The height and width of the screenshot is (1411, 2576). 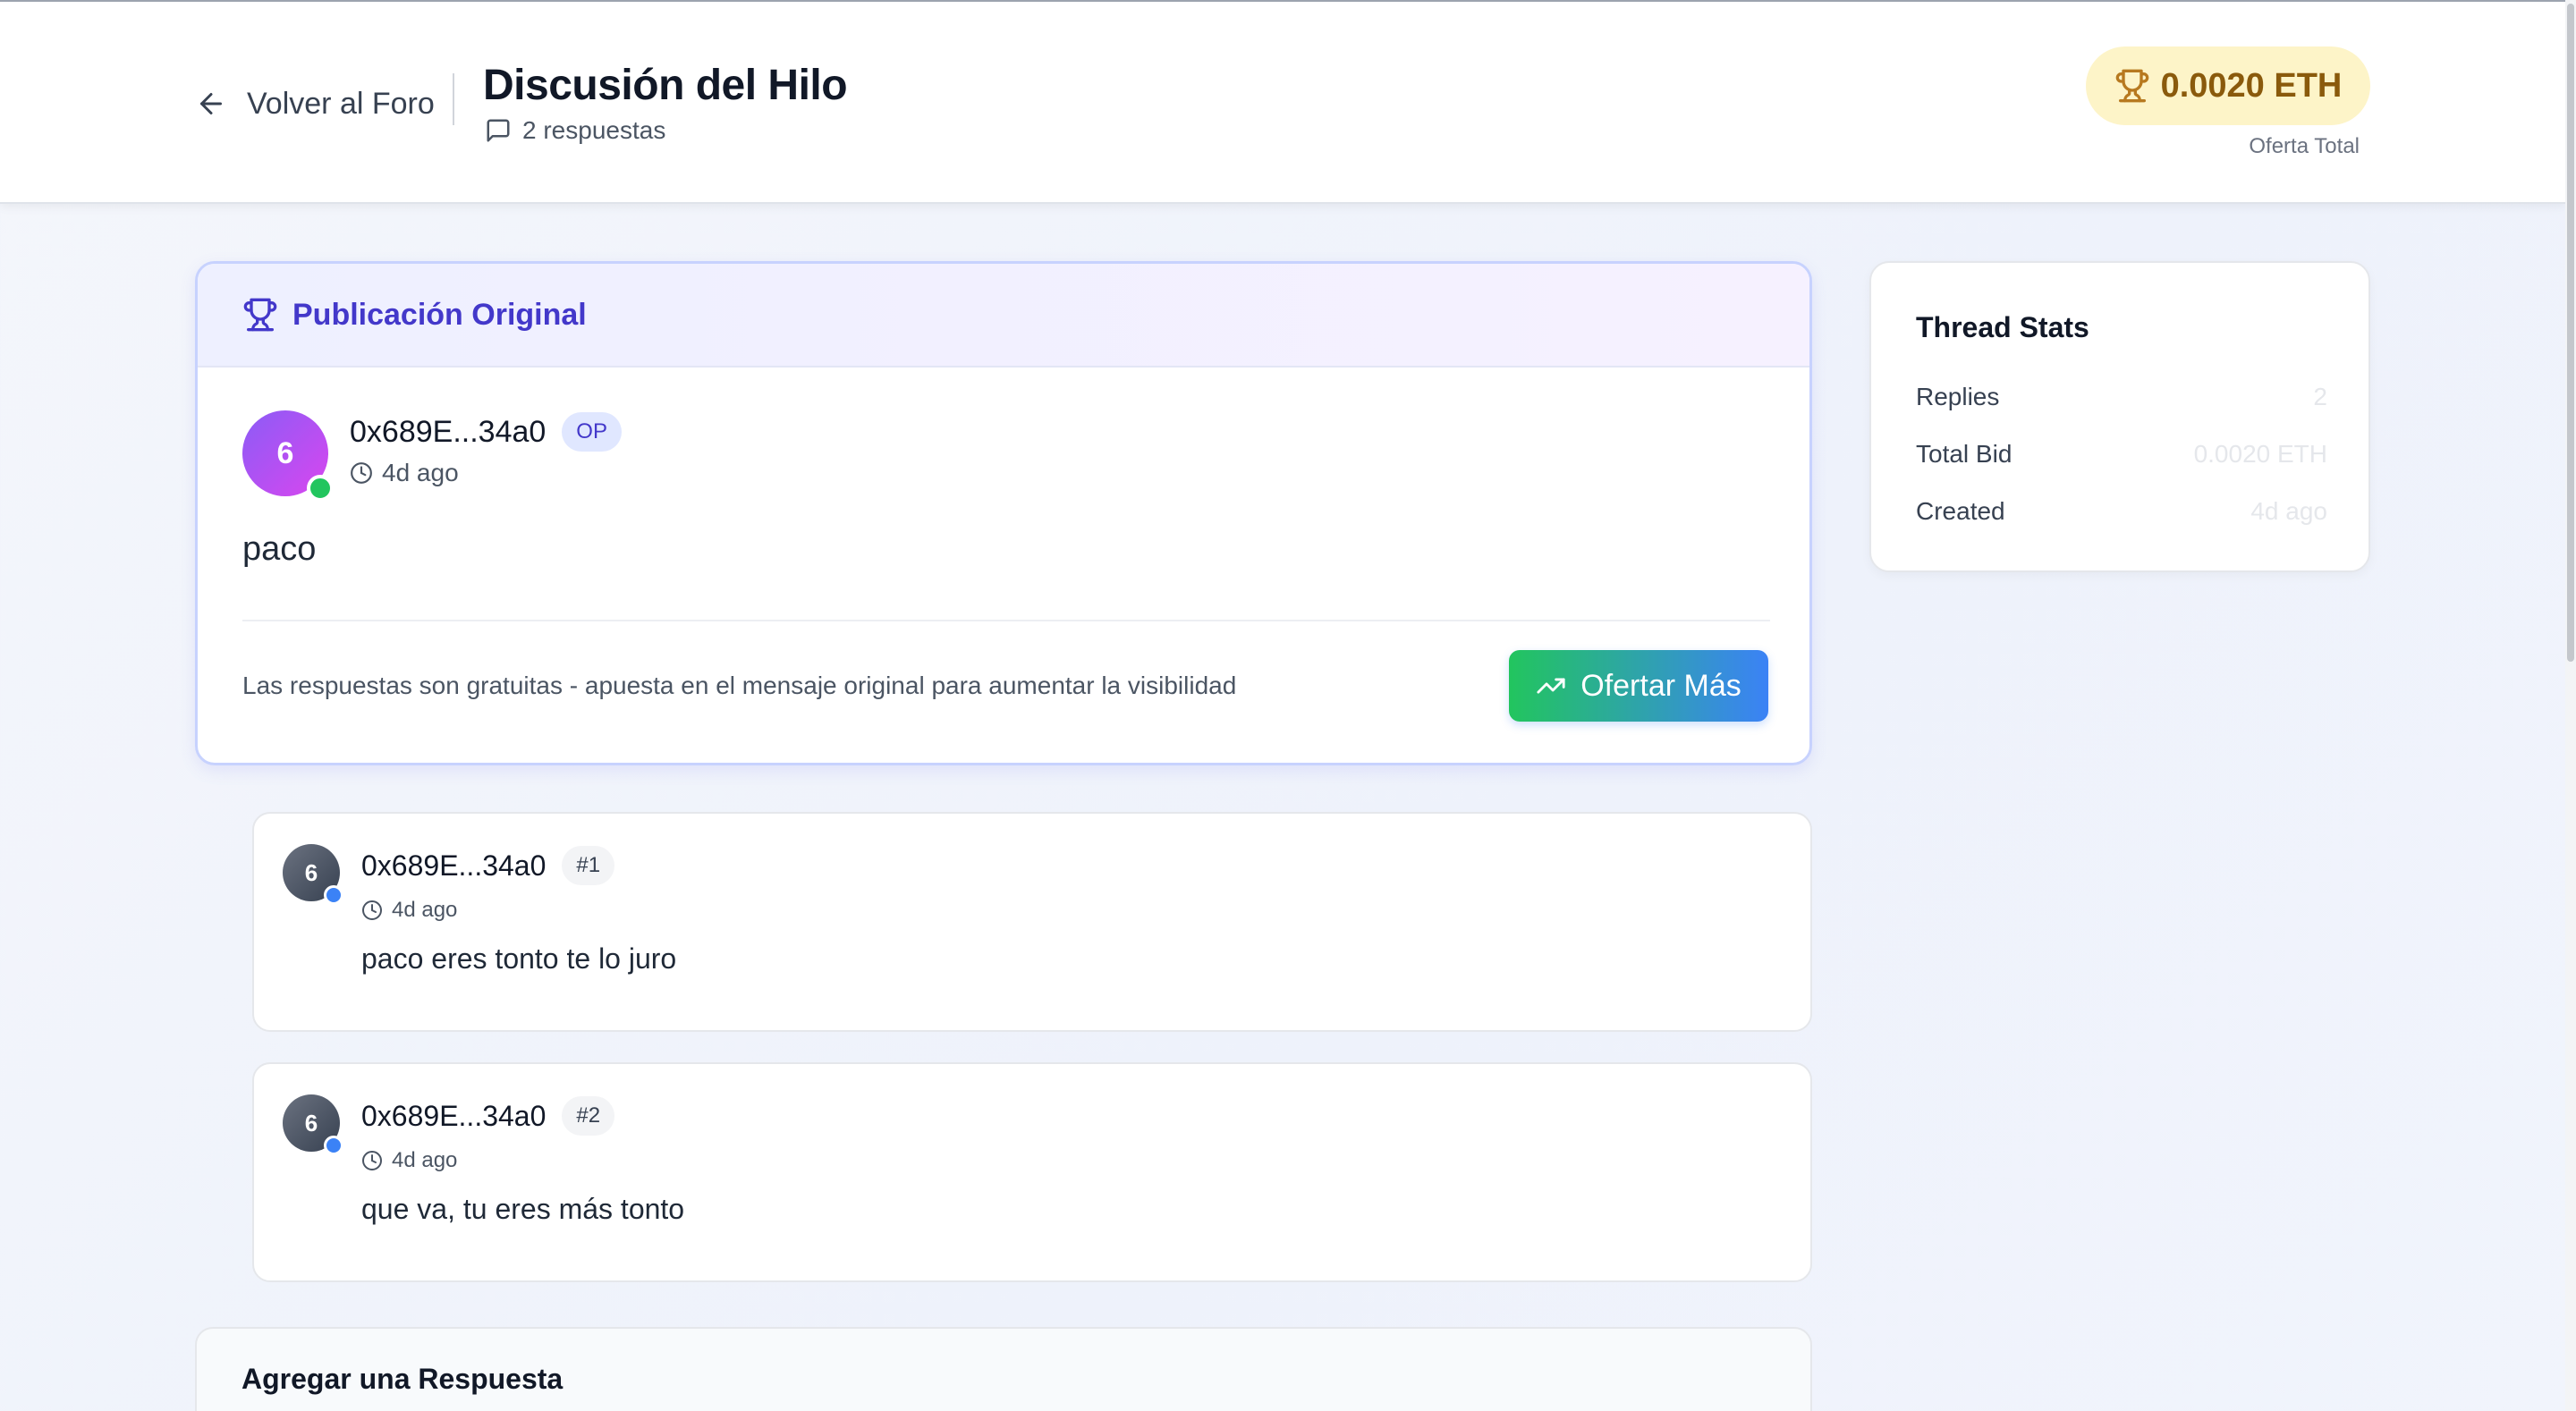 I want to click on post-body: paco, so click(x=279, y=549).